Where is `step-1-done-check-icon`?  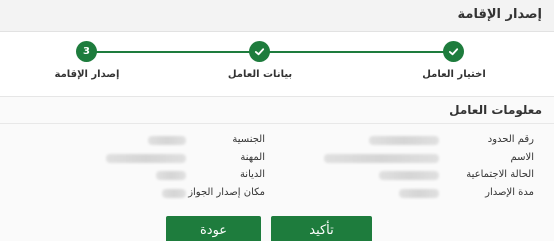 step-1-done-check-icon is located at coordinates (453, 51).